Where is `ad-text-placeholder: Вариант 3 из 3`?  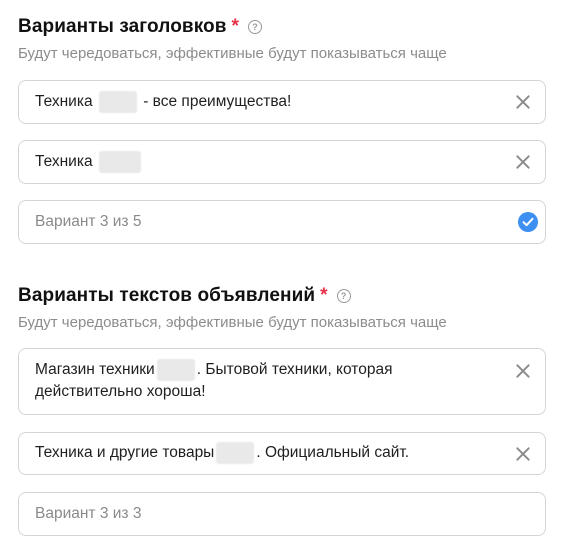
ad-text-placeholder: Вариант 3 из 3 is located at coordinates (88, 513).